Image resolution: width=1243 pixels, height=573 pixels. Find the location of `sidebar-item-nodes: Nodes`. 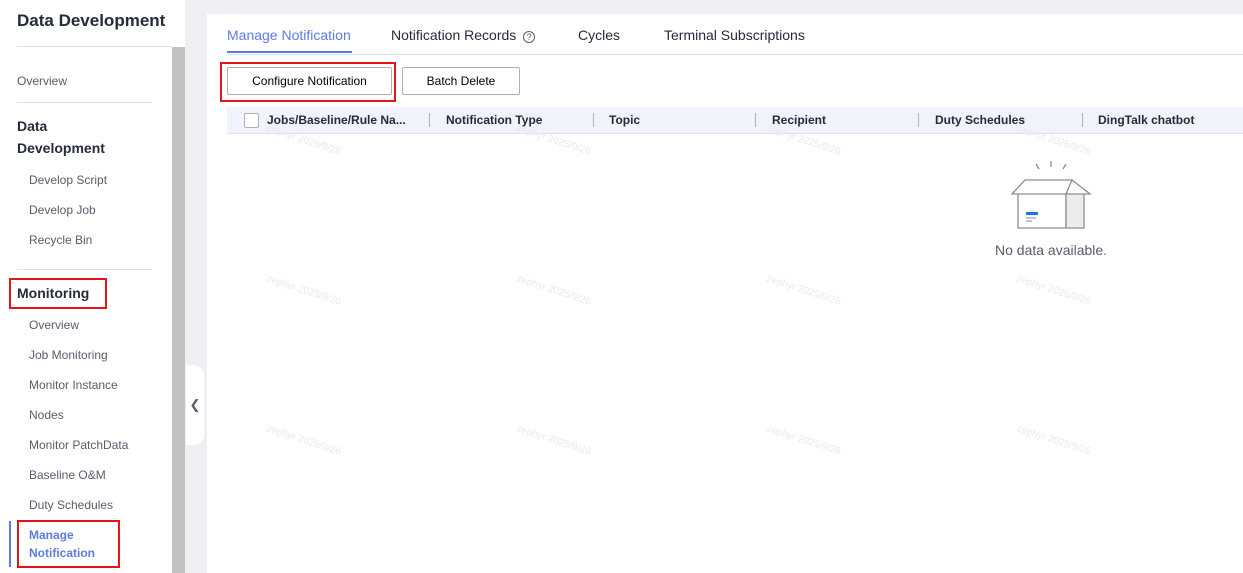

sidebar-item-nodes: Nodes is located at coordinates (46, 415).